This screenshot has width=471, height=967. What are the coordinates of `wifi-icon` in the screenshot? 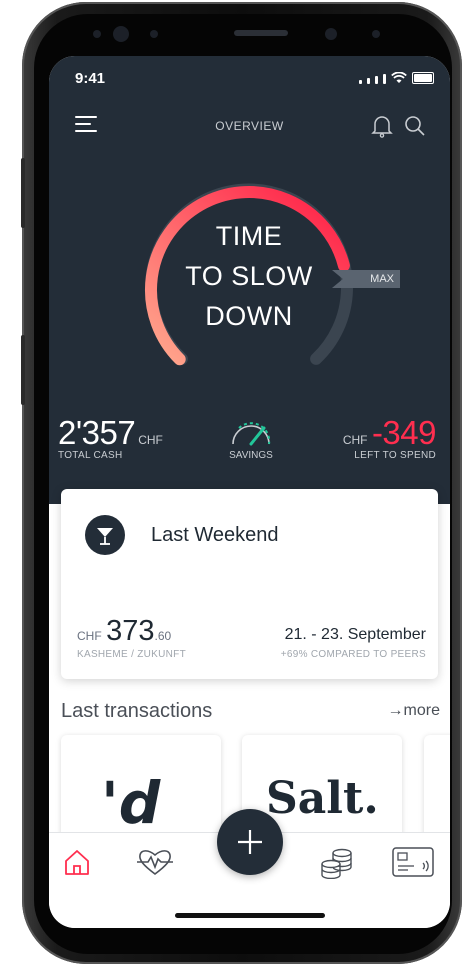 It's located at (399, 77).